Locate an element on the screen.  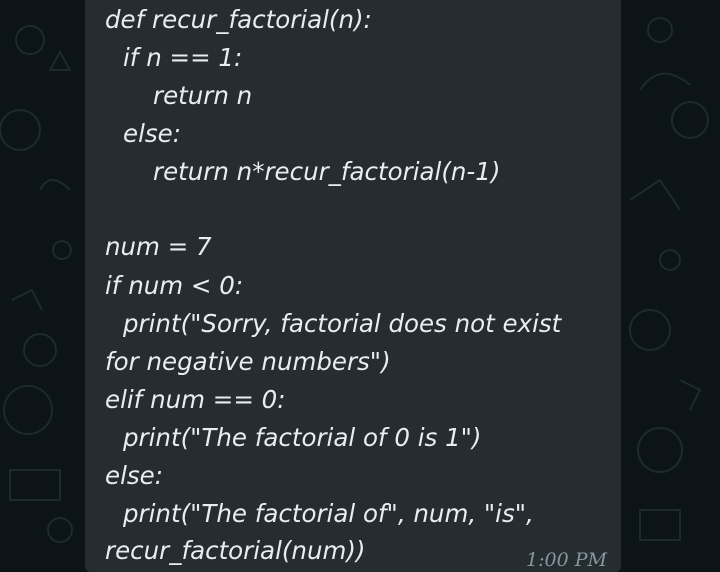
code-line: recur_factorial(num)) is located at coordinates (235, 550).